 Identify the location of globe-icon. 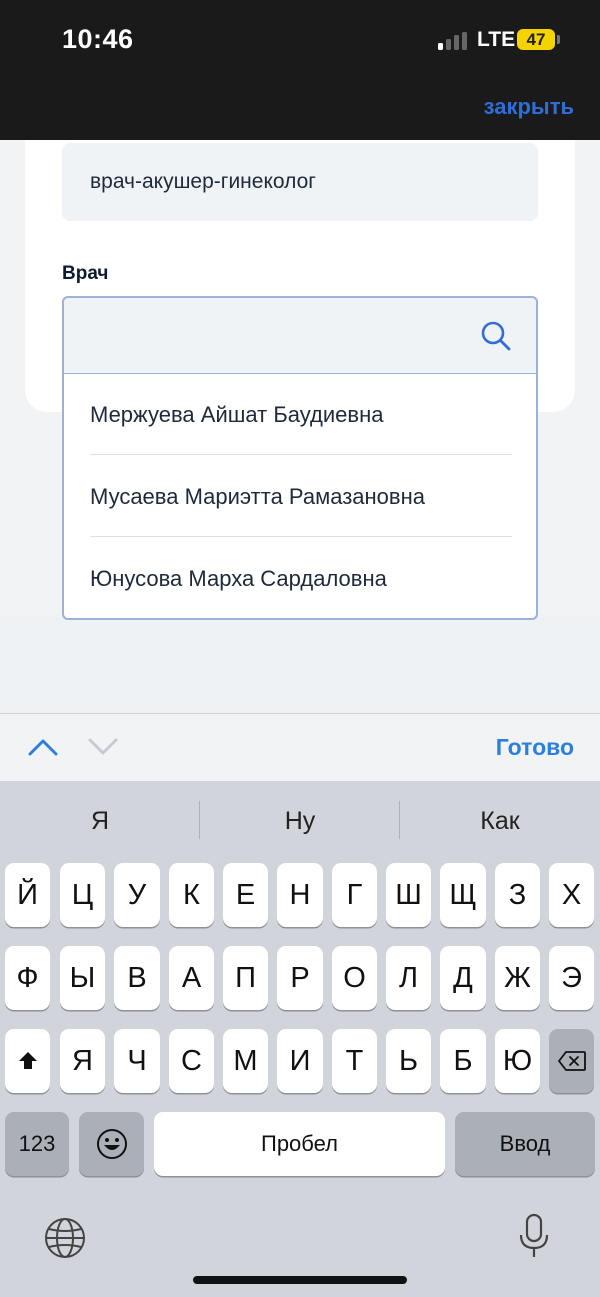
(65, 1238).